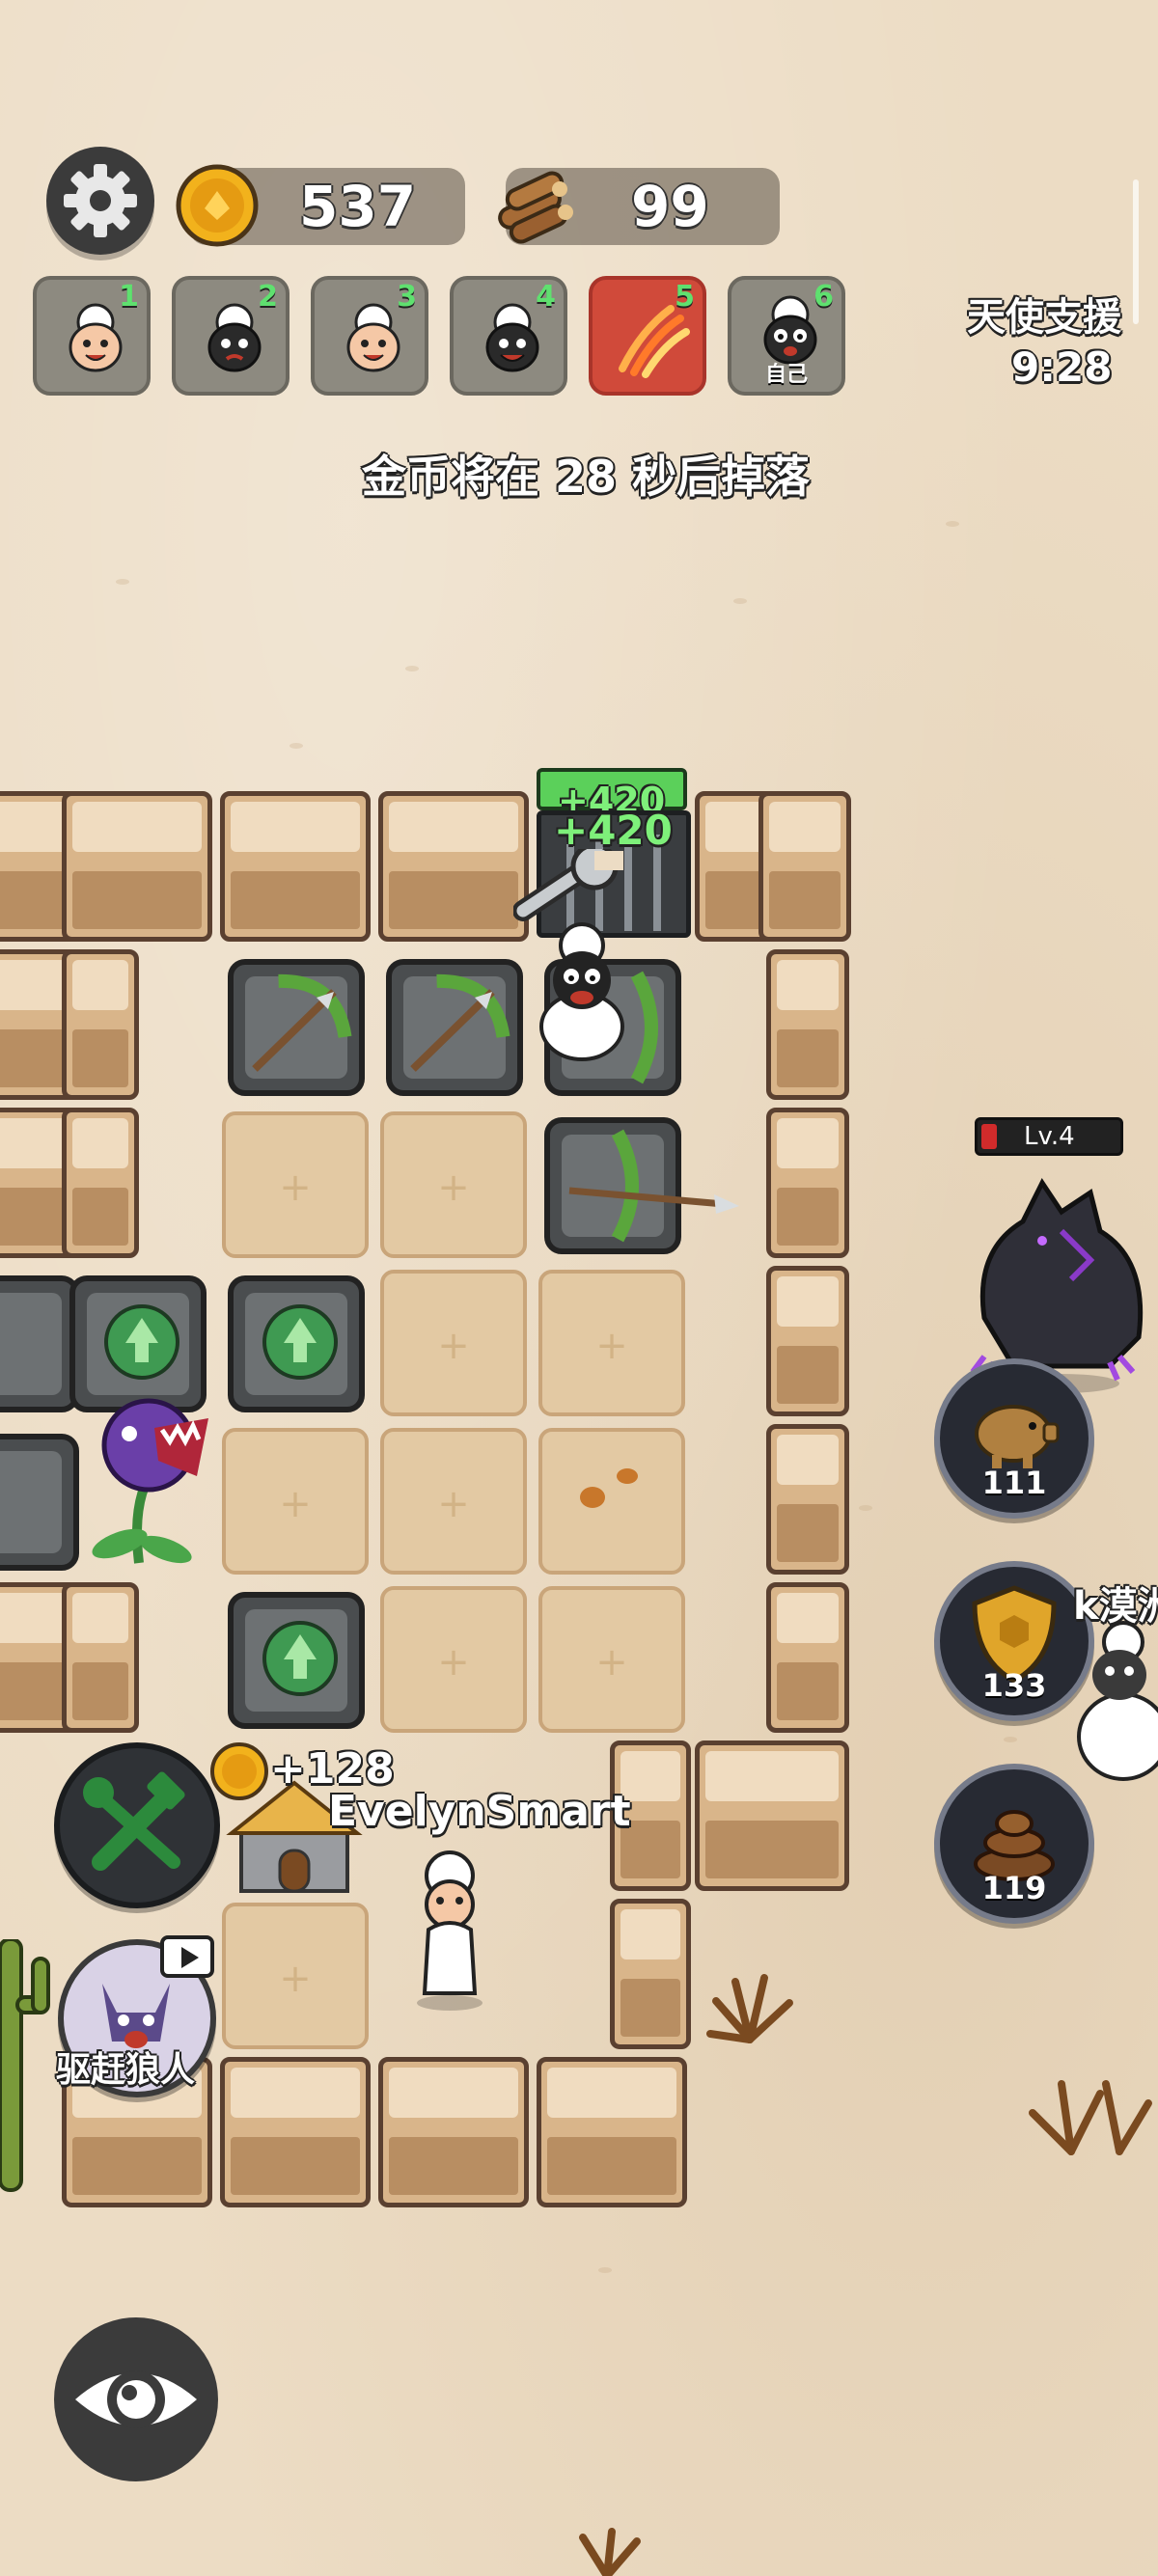  Describe the element at coordinates (268, 297) in the screenshot. I see `slot-number: 2` at that location.